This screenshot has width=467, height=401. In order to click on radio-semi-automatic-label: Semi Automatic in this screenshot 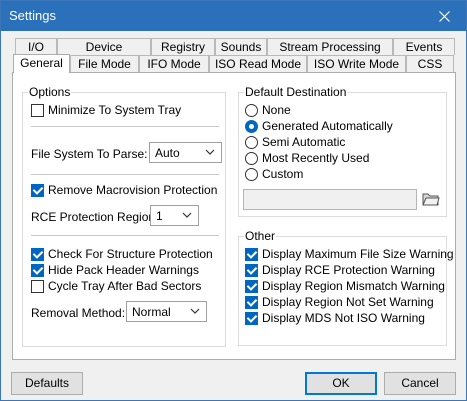, I will do `click(304, 142)`.